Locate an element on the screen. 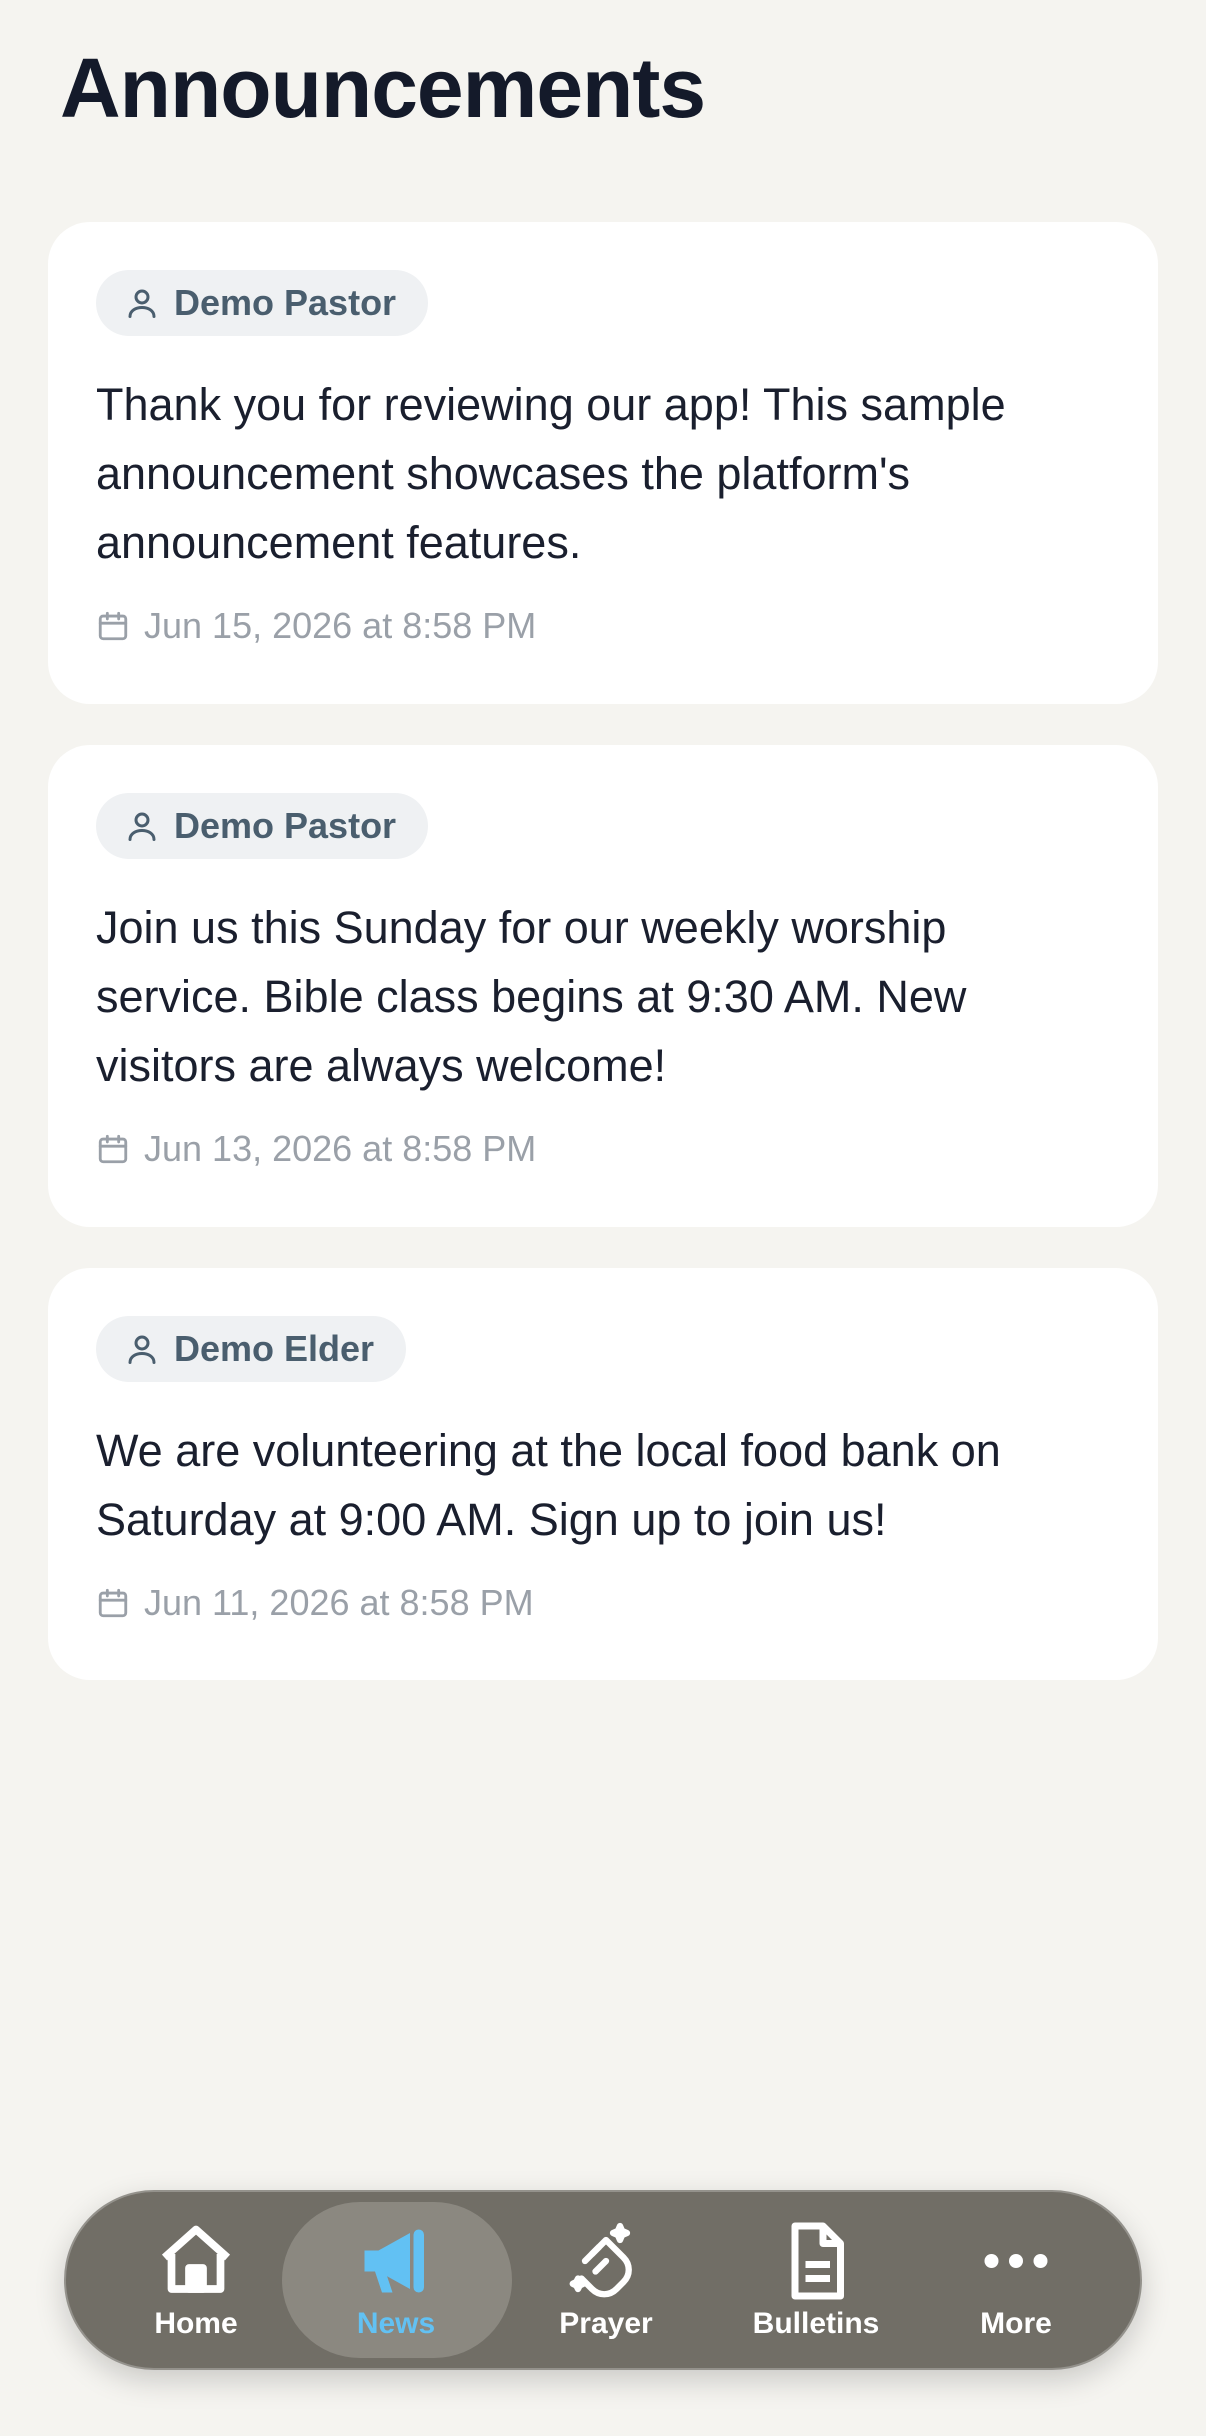  tab-bulletins: Bulletins is located at coordinates (816, 2280).